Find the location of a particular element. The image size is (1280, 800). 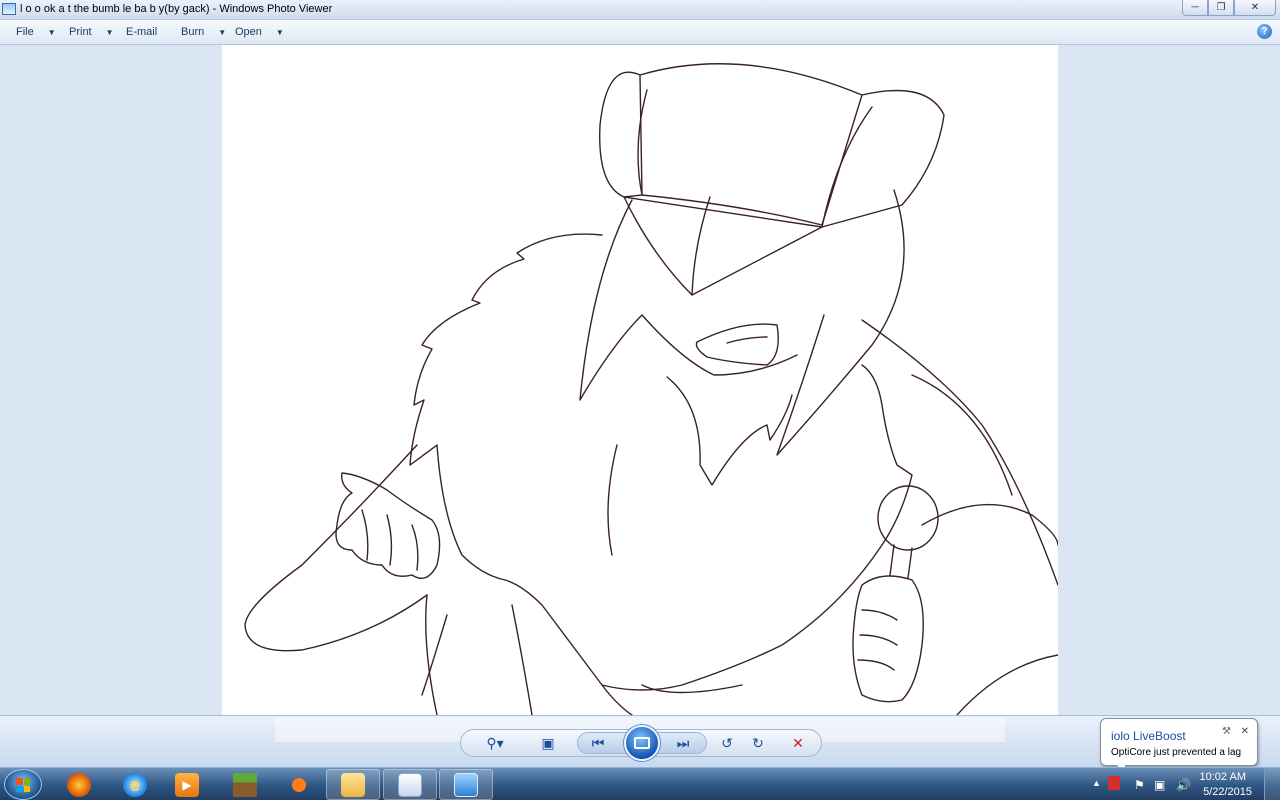

taskbar-media-player: ▶ is located at coordinates (187, 784).